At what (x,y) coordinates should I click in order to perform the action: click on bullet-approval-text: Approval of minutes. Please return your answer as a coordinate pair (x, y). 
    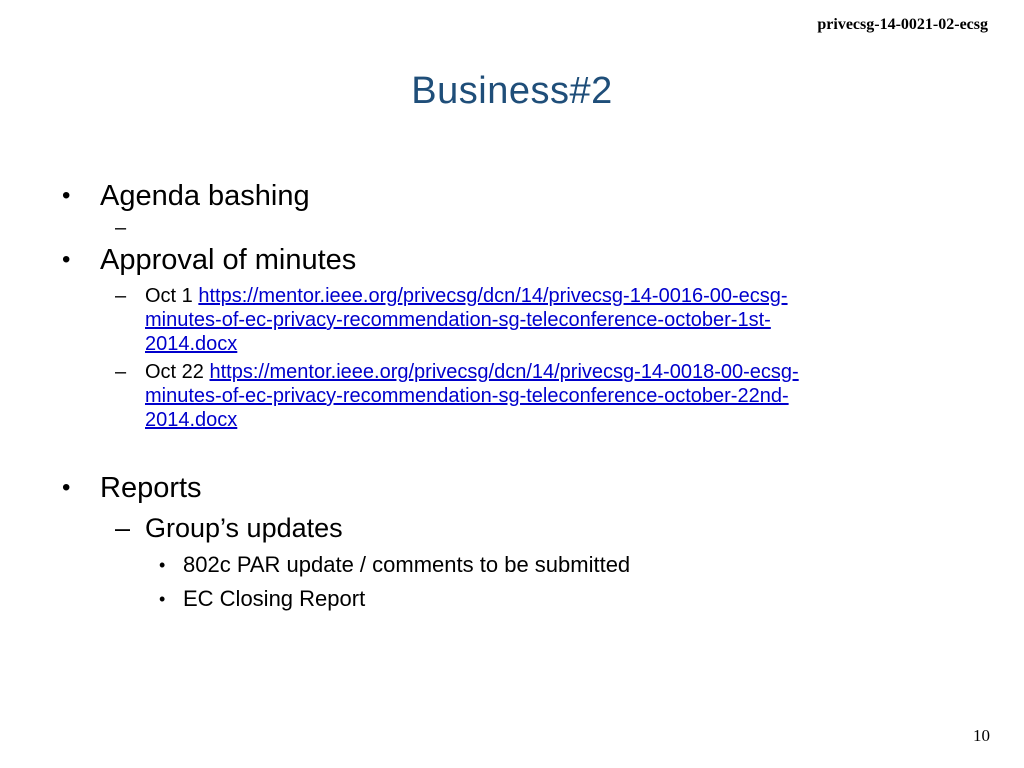
    Looking at the image, I should click on (228, 260).